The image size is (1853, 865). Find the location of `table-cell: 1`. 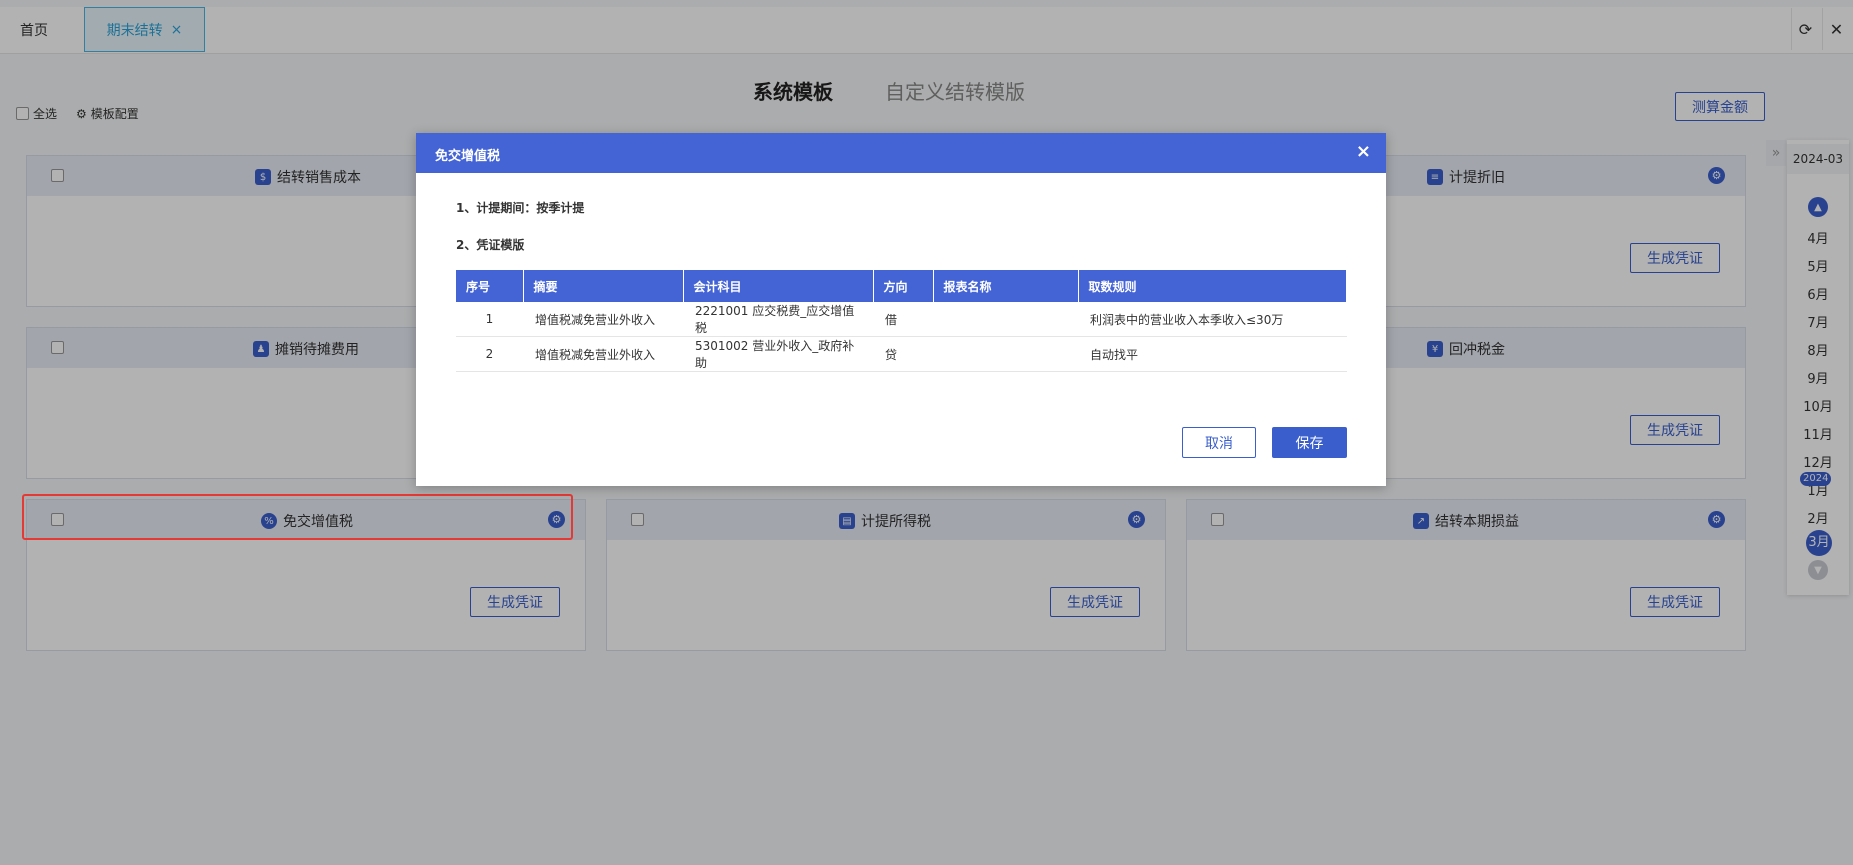

table-cell: 1 is located at coordinates (489, 319).